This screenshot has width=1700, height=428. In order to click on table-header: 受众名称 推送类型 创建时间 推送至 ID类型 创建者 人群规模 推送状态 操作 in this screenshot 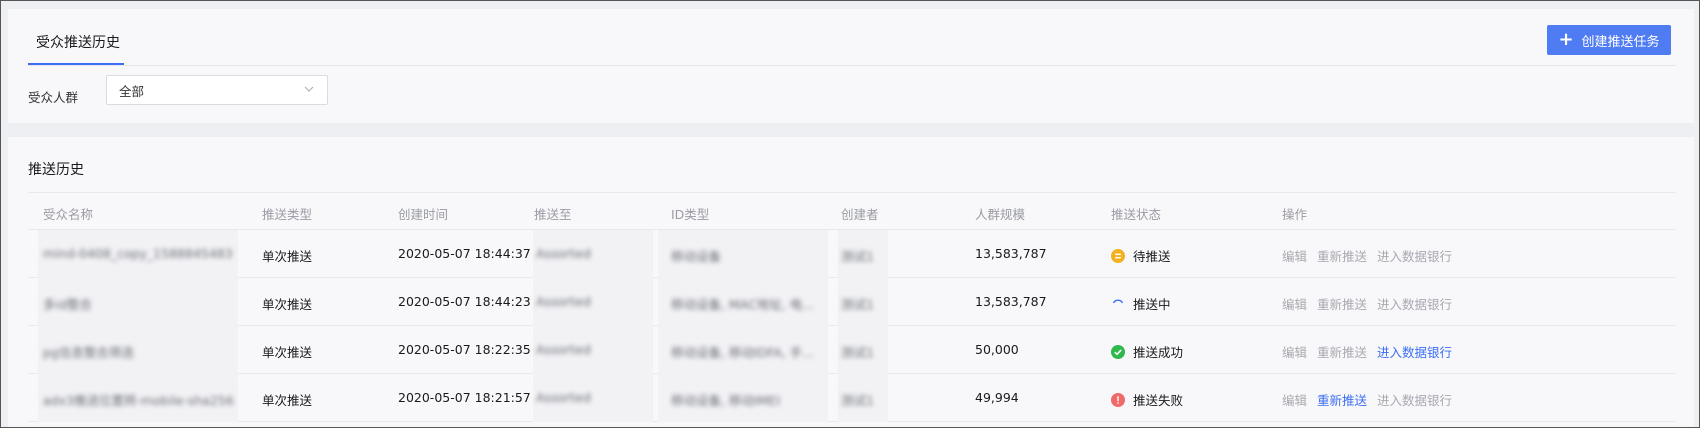, I will do `click(852, 211)`.